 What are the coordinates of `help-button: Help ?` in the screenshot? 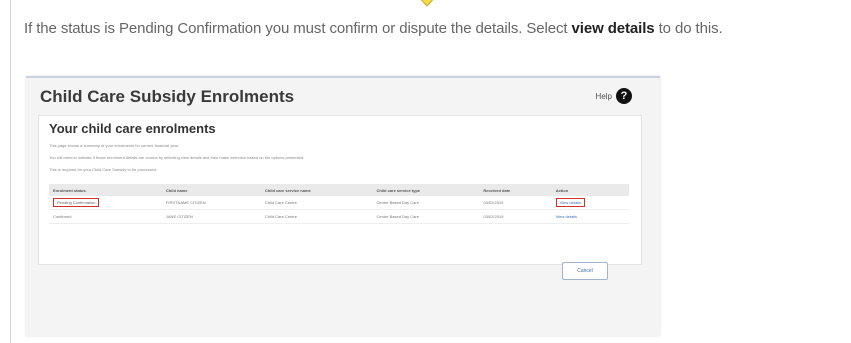 It's located at (614, 96).